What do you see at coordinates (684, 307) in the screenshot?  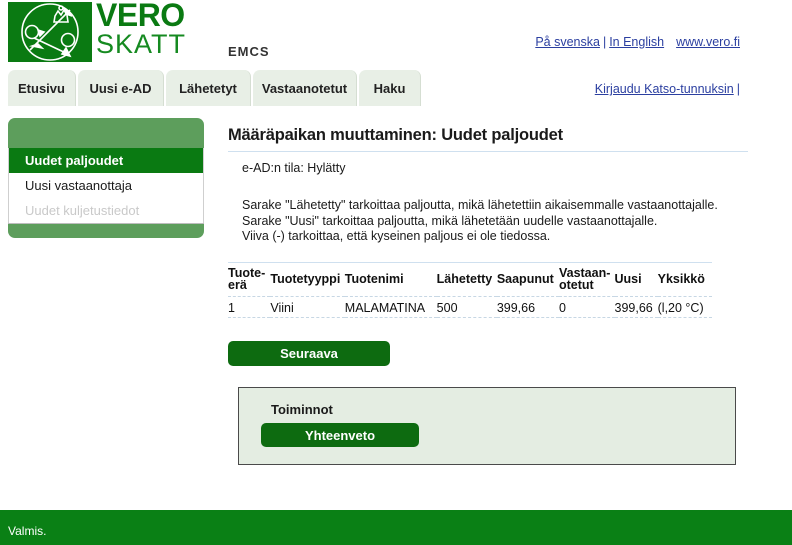 I see `cell-yksikko: (l,20 °C)` at bounding box center [684, 307].